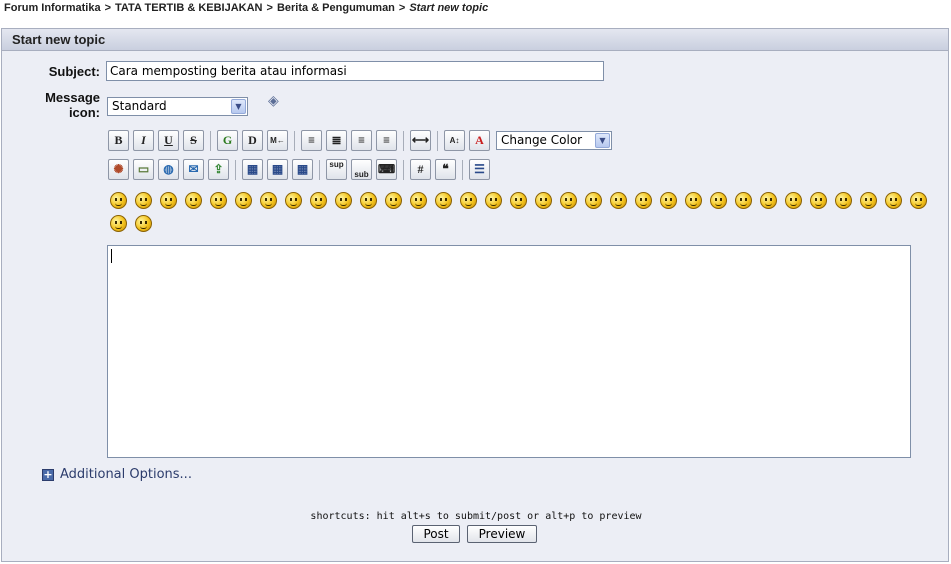  I want to click on message-icon-select: Standard ▼, so click(177, 106).